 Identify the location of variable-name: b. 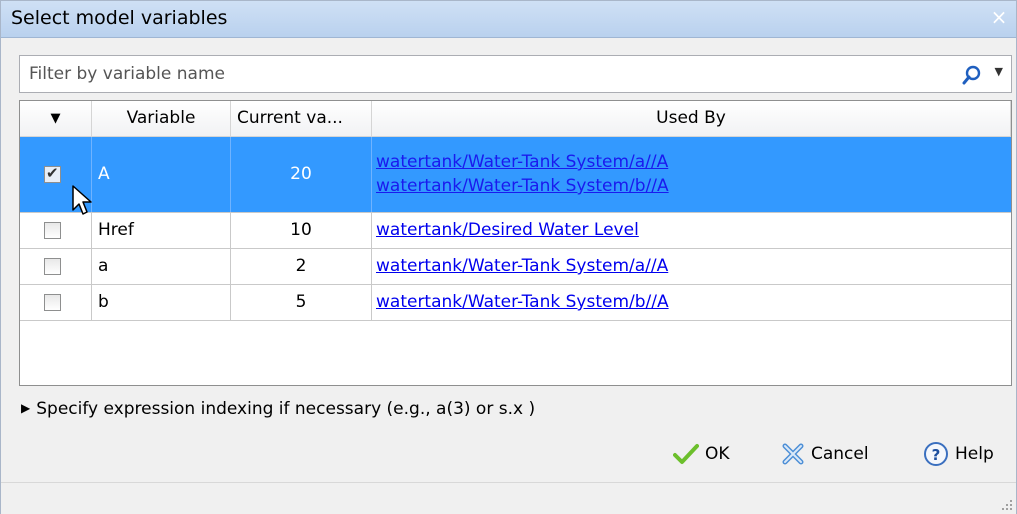
(103, 302).